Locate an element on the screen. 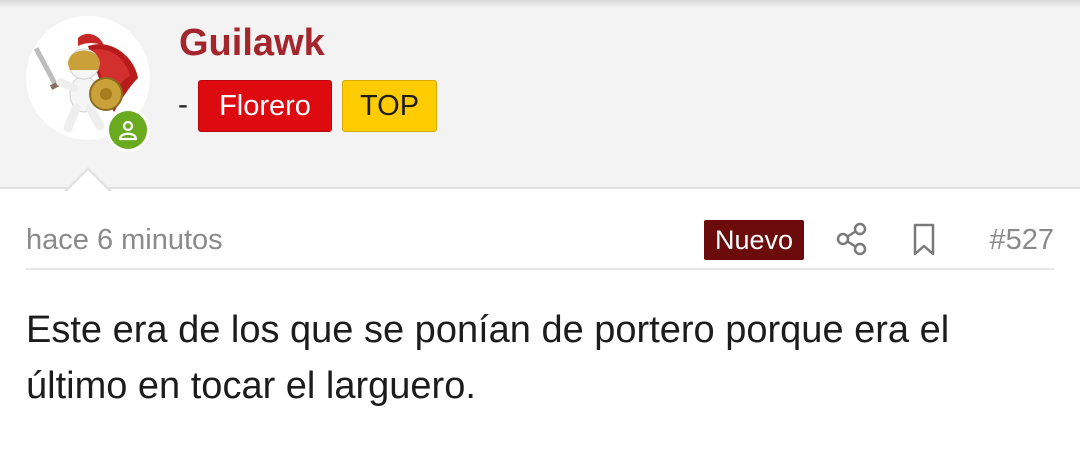 The height and width of the screenshot is (450, 1080). online-status-indicator is located at coordinates (128, 130).